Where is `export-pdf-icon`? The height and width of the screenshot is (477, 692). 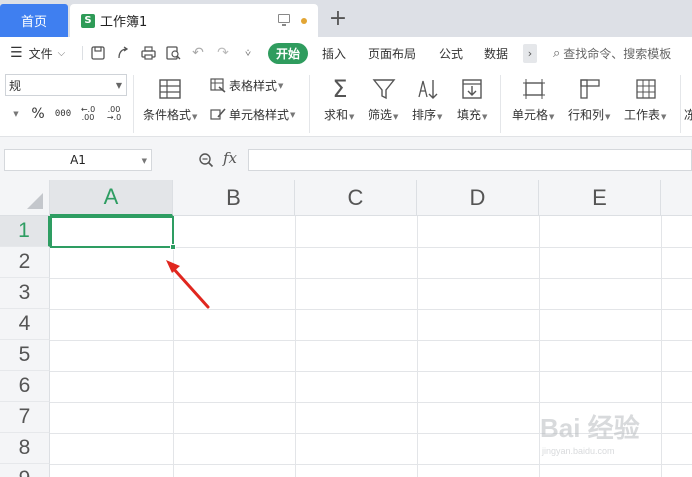 export-pdf-icon is located at coordinates (123, 53).